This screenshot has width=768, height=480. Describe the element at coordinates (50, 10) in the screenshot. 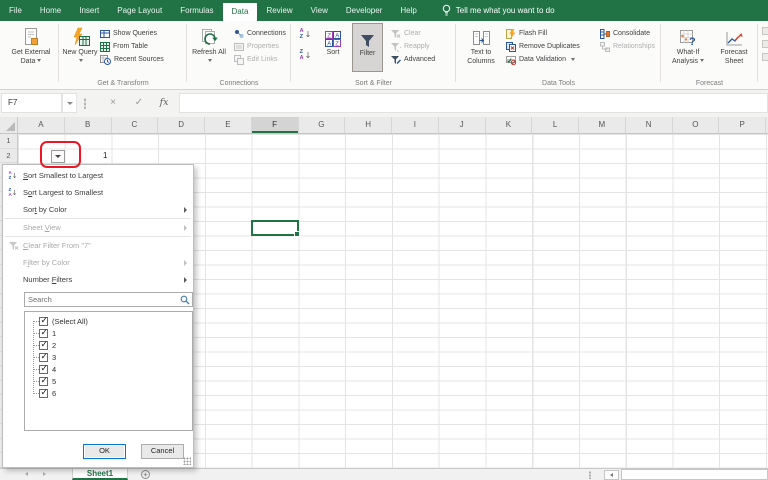

I see `tab-home: Home` at that location.